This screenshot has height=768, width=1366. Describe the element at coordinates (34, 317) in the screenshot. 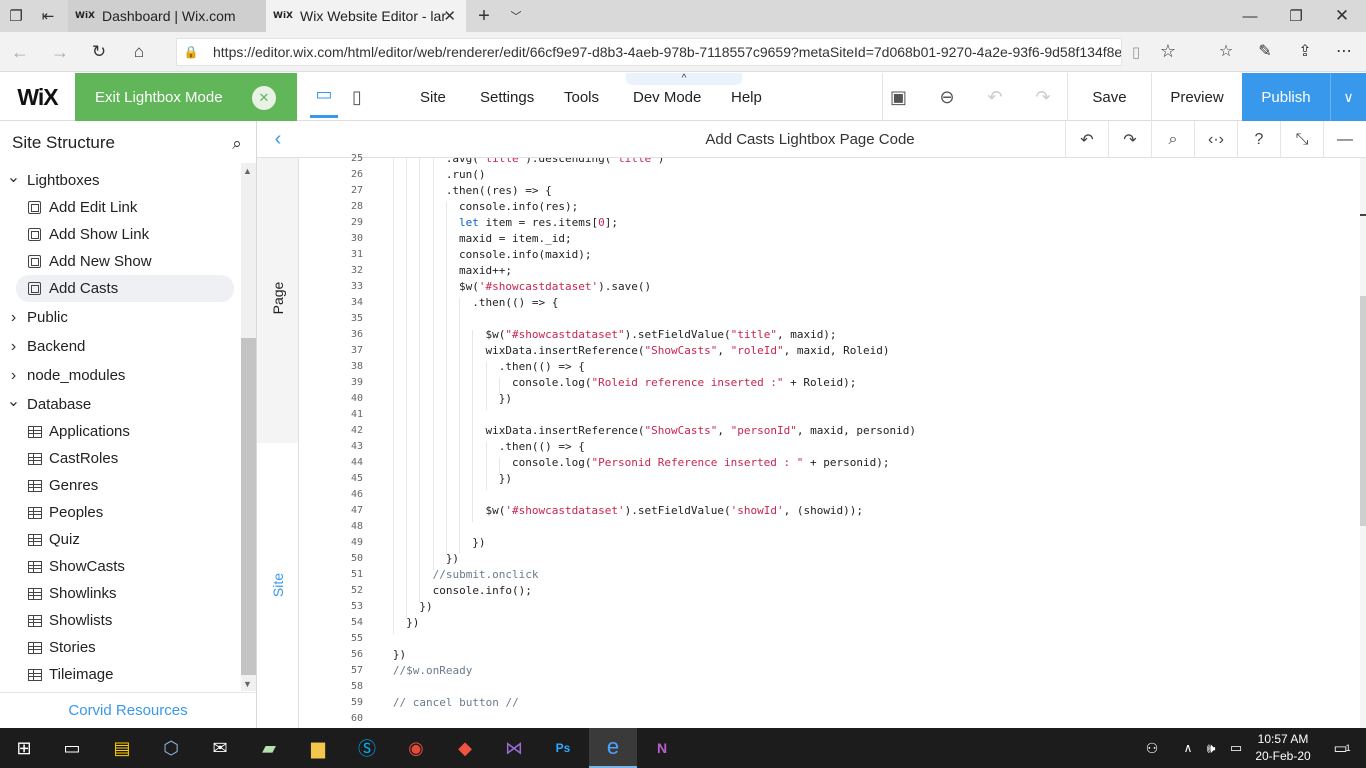

I see `sidebar-item: › Public` at that location.